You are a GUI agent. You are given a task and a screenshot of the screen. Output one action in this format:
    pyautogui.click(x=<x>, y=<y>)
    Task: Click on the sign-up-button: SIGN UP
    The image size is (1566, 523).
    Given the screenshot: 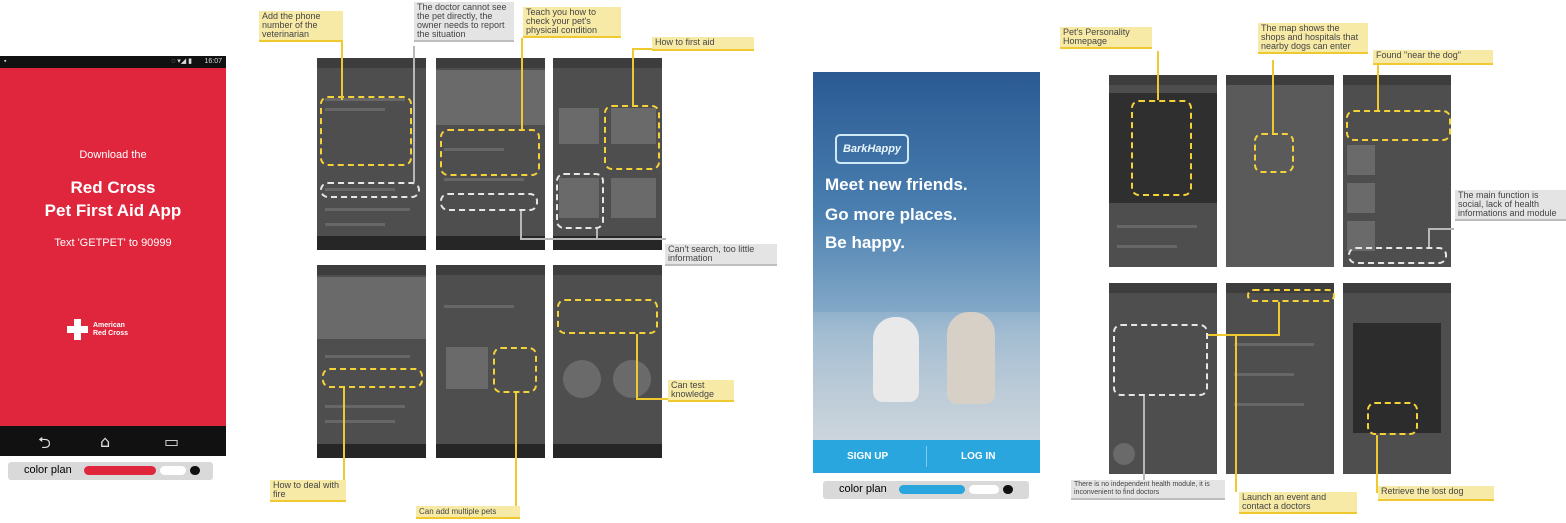 What is the action you would take?
    pyautogui.click(x=867, y=456)
    